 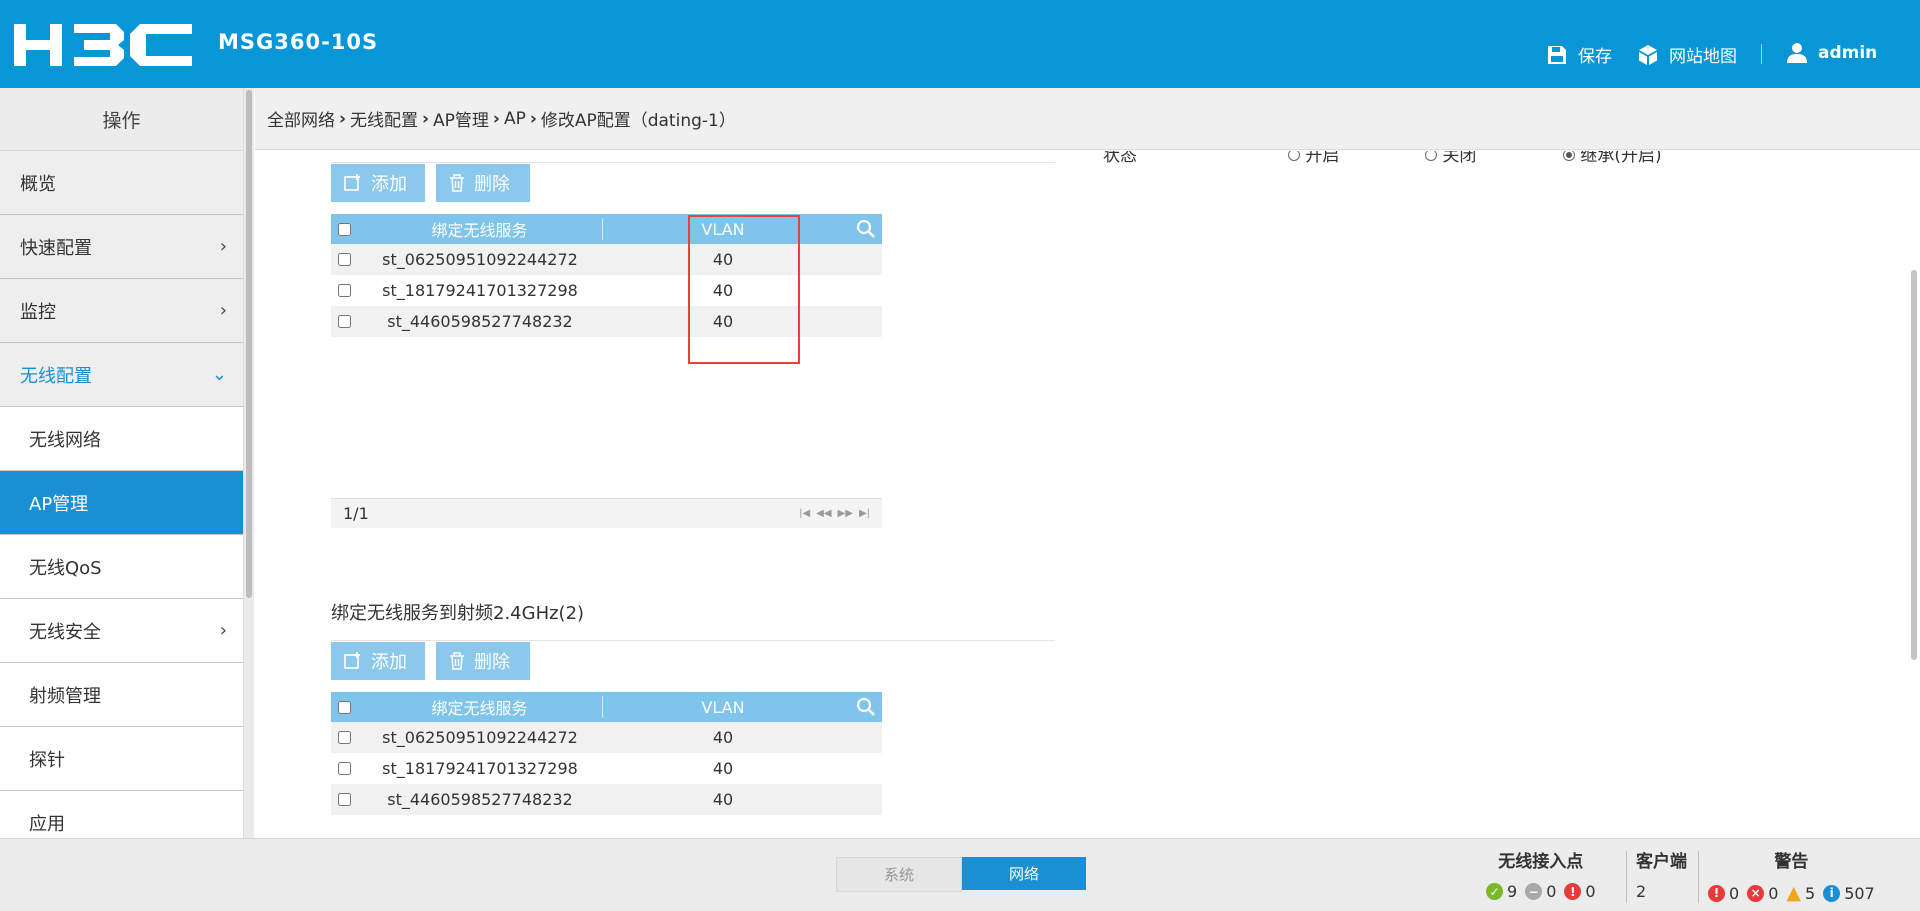 What do you see at coordinates (121, 311) in the screenshot?
I see `sidebar-item-monitor: 监控 ›` at bounding box center [121, 311].